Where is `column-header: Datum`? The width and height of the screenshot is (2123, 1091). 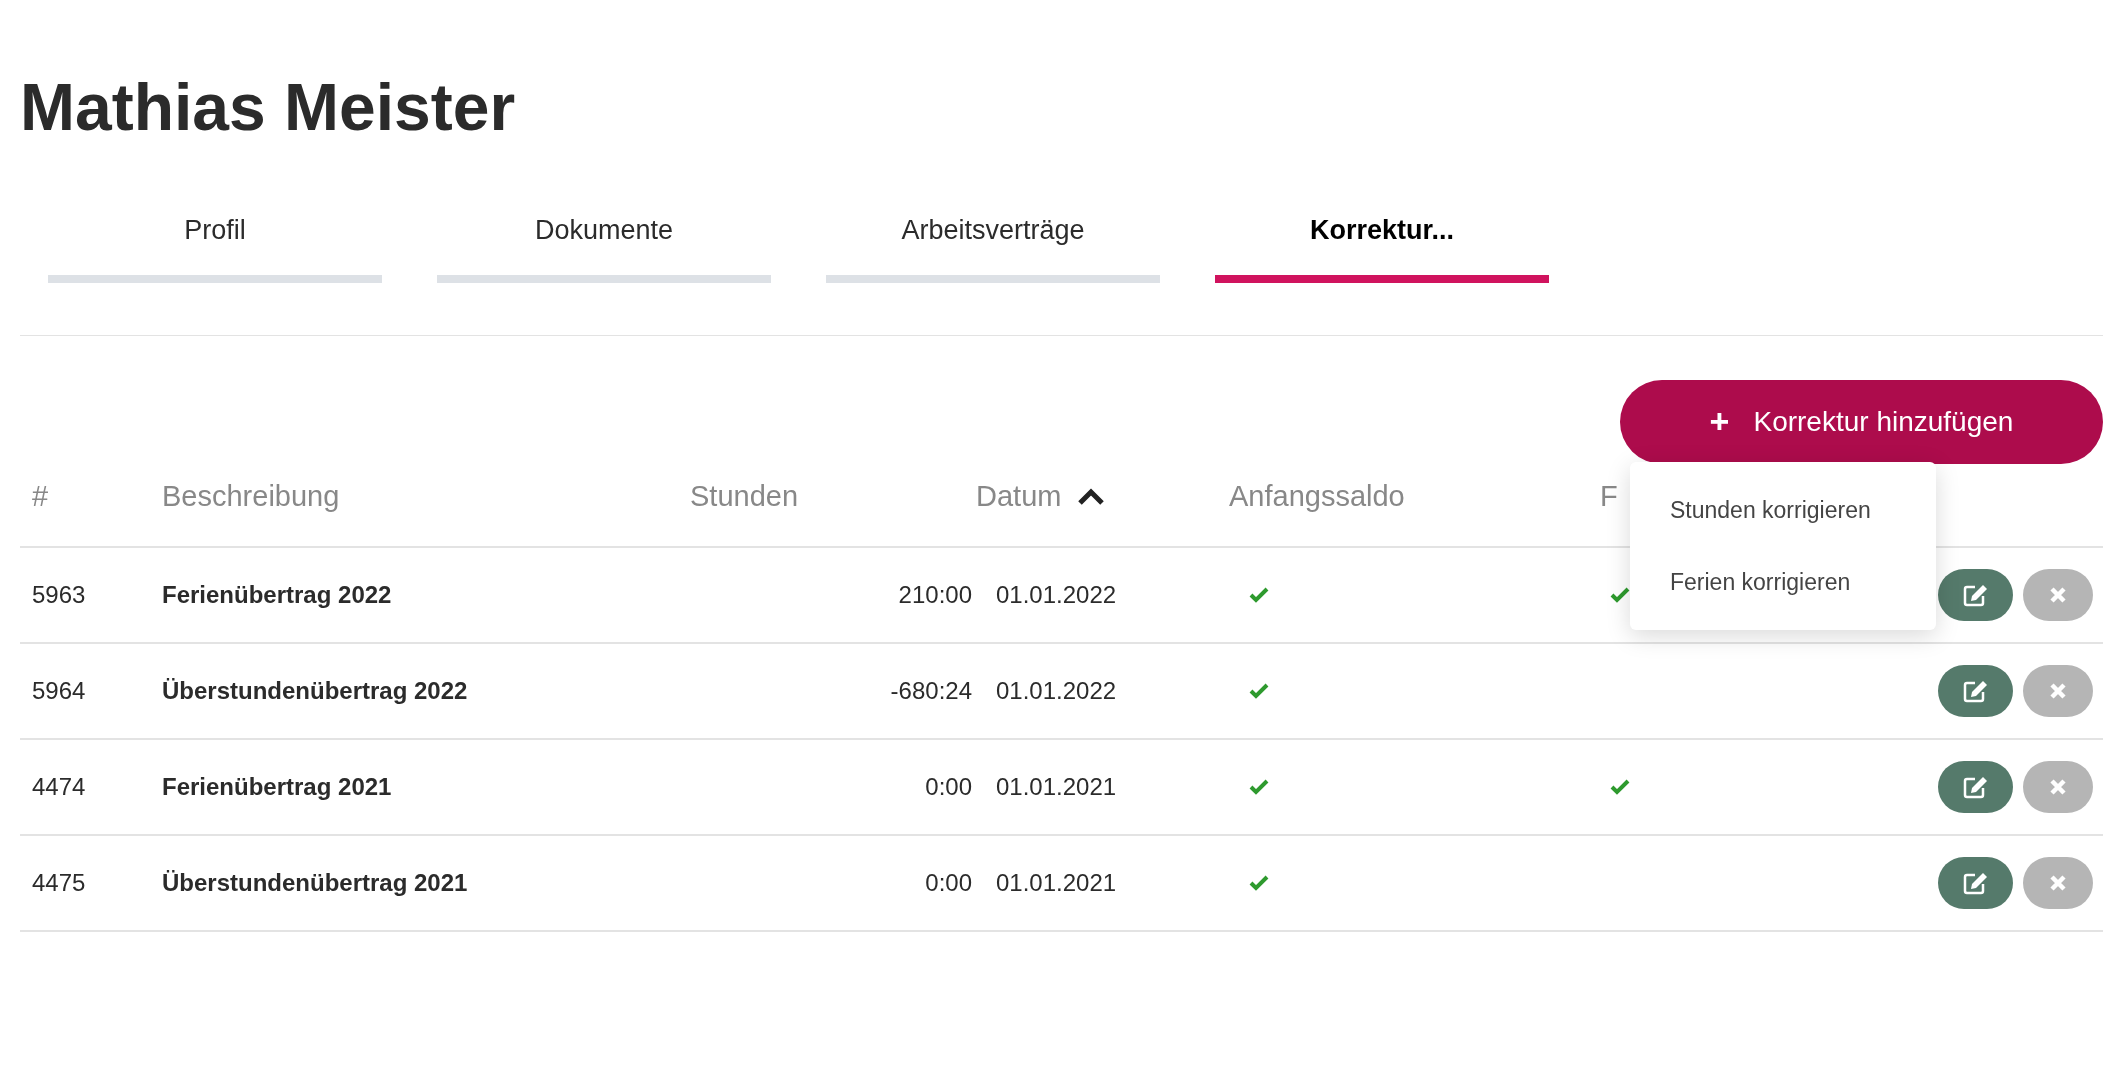 column-header: Datum is located at coordinates (1019, 496).